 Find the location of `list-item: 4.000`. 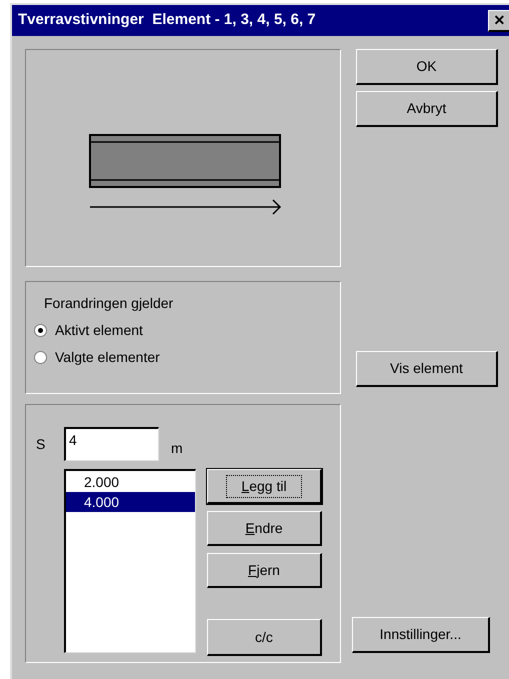

list-item: 4.000 is located at coordinates (130, 502).